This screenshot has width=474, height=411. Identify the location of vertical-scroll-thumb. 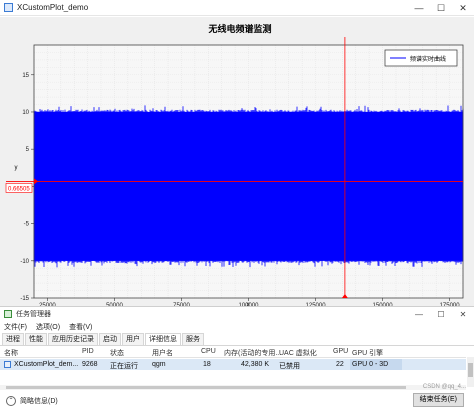
(470, 370).